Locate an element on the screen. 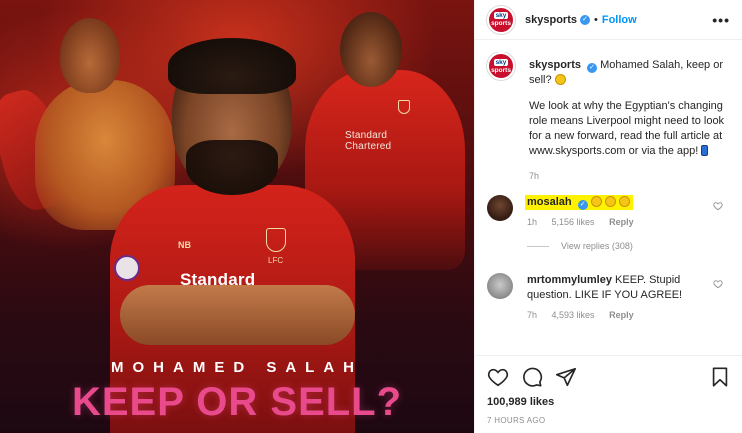 The width and height of the screenshot is (742, 433). view-replies-label: View replies (308) is located at coordinates (597, 246).